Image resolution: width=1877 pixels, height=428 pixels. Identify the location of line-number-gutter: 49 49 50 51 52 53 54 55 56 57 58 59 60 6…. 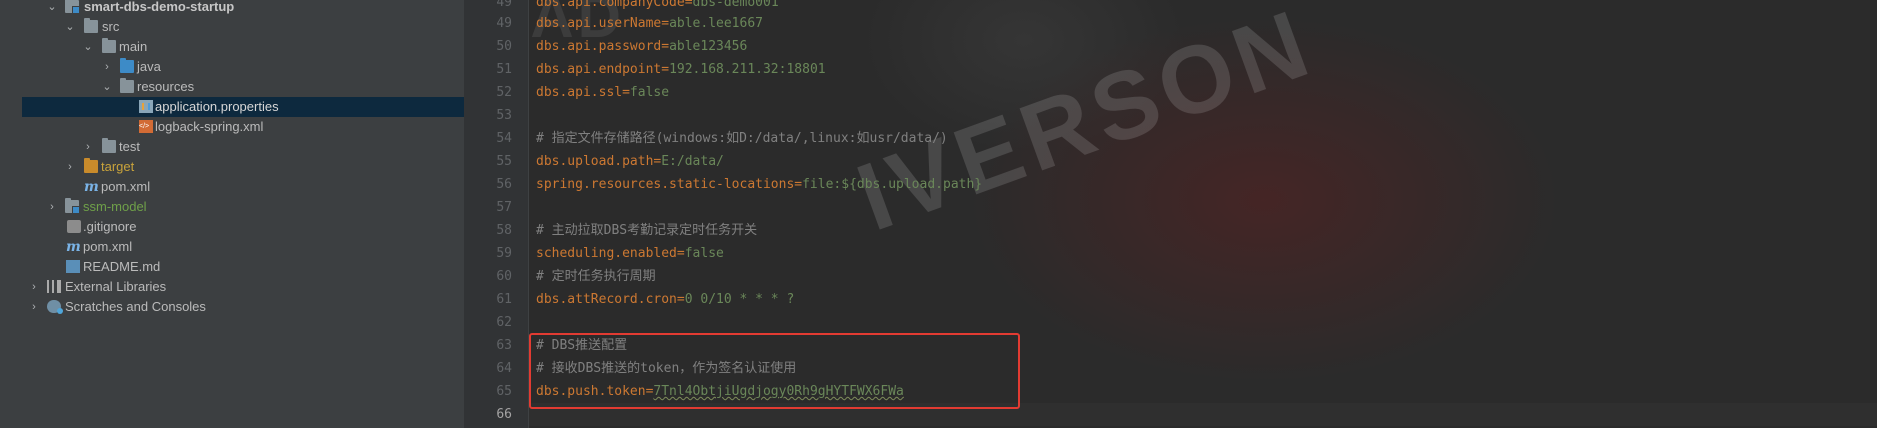
(496, 214).